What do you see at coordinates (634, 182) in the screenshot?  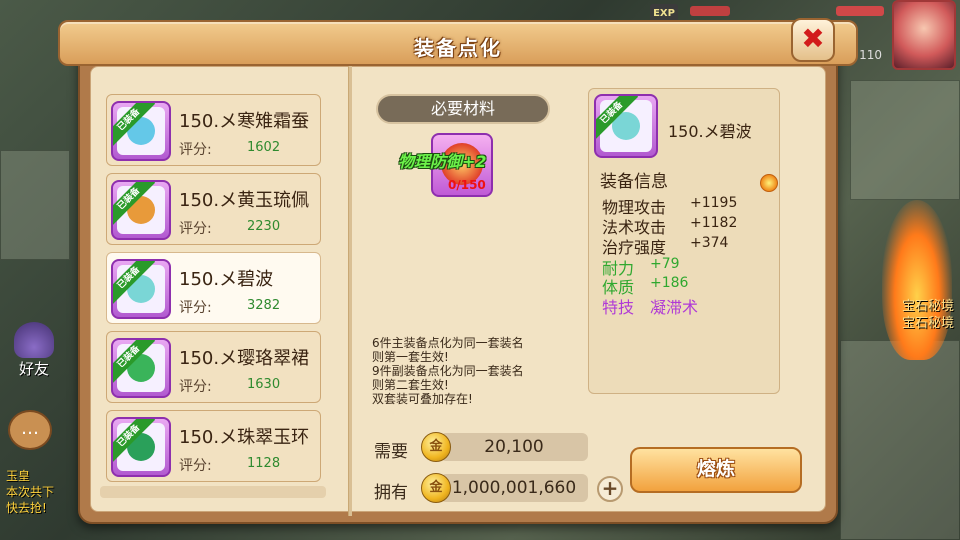 I see `info-header: 装备信息` at bounding box center [634, 182].